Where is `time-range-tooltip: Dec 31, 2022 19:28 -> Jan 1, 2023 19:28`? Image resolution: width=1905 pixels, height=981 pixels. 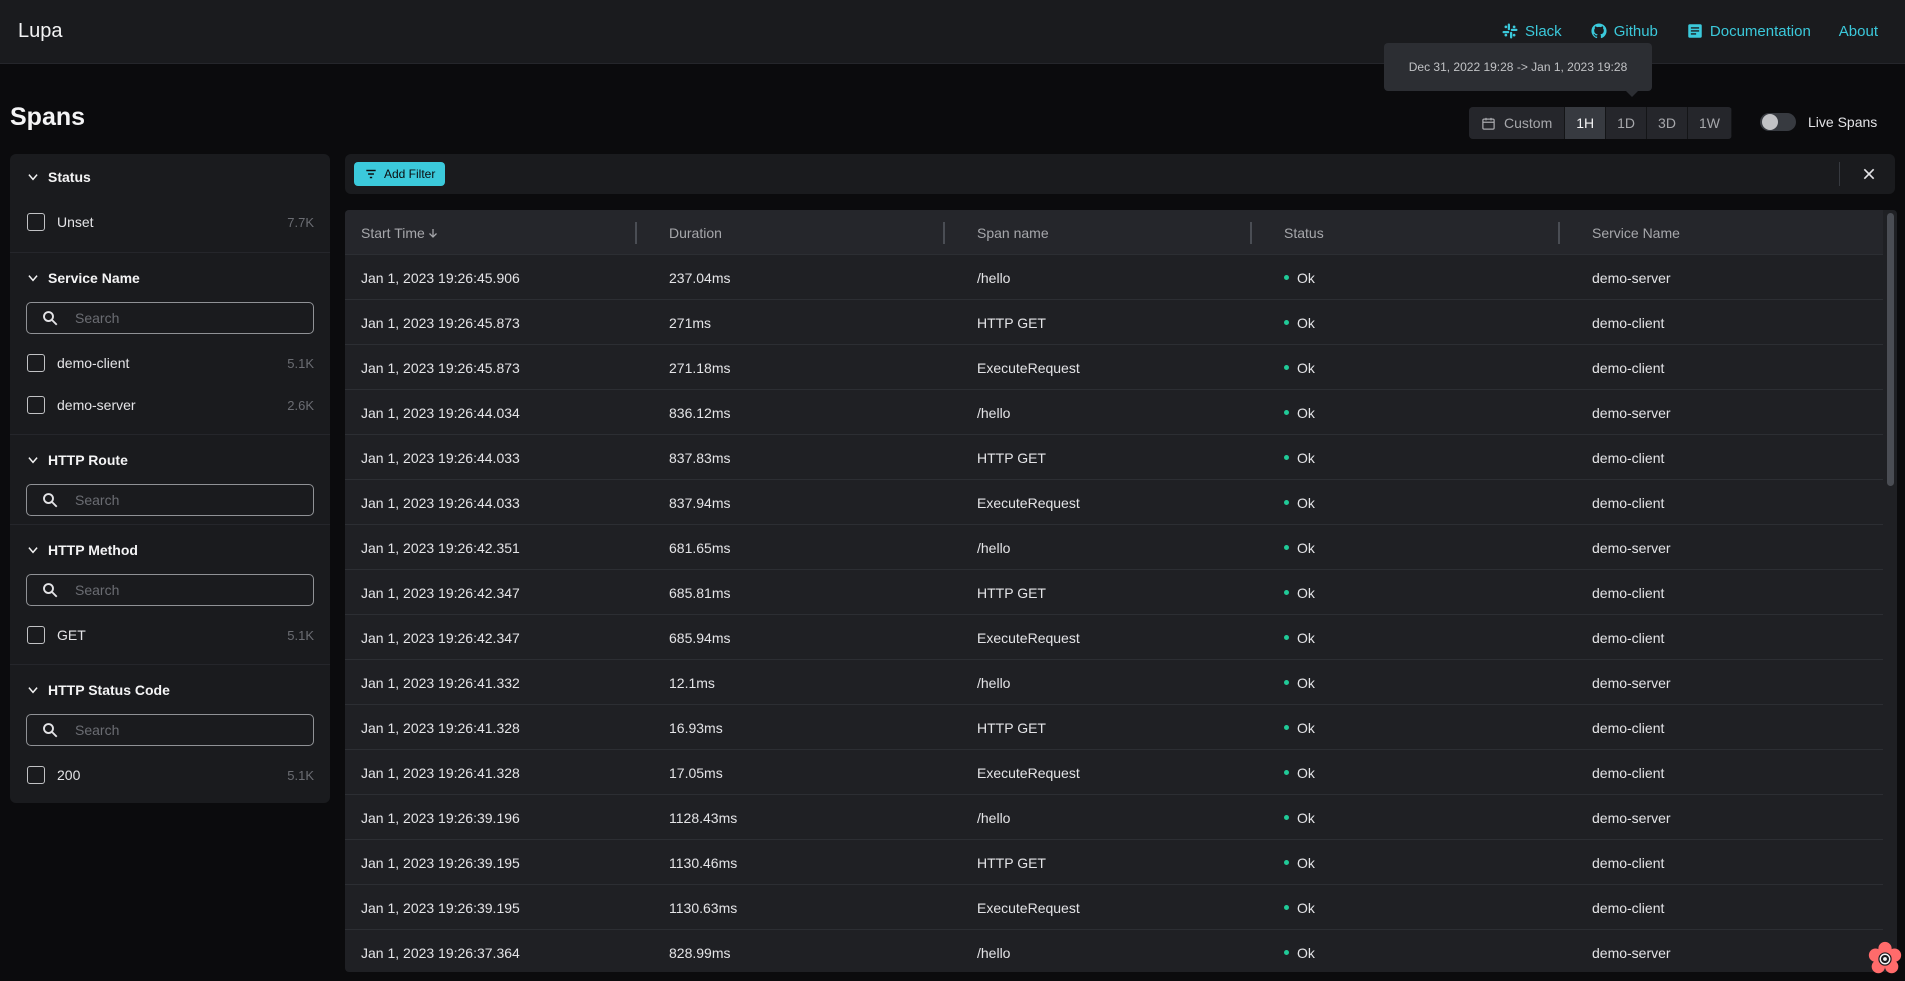 time-range-tooltip: Dec 31, 2022 19:28 -> Jan 1, 2023 19:28 is located at coordinates (1518, 70).